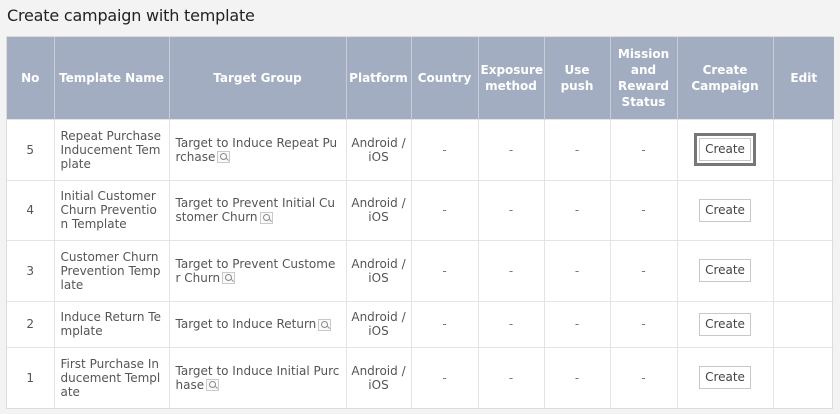 This screenshot has width=840, height=414. What do you see at coordinates (111, 270) in the screenshot?
I see `template-name: Customer Churn Prevention Template` at bounding box center [111, 270].